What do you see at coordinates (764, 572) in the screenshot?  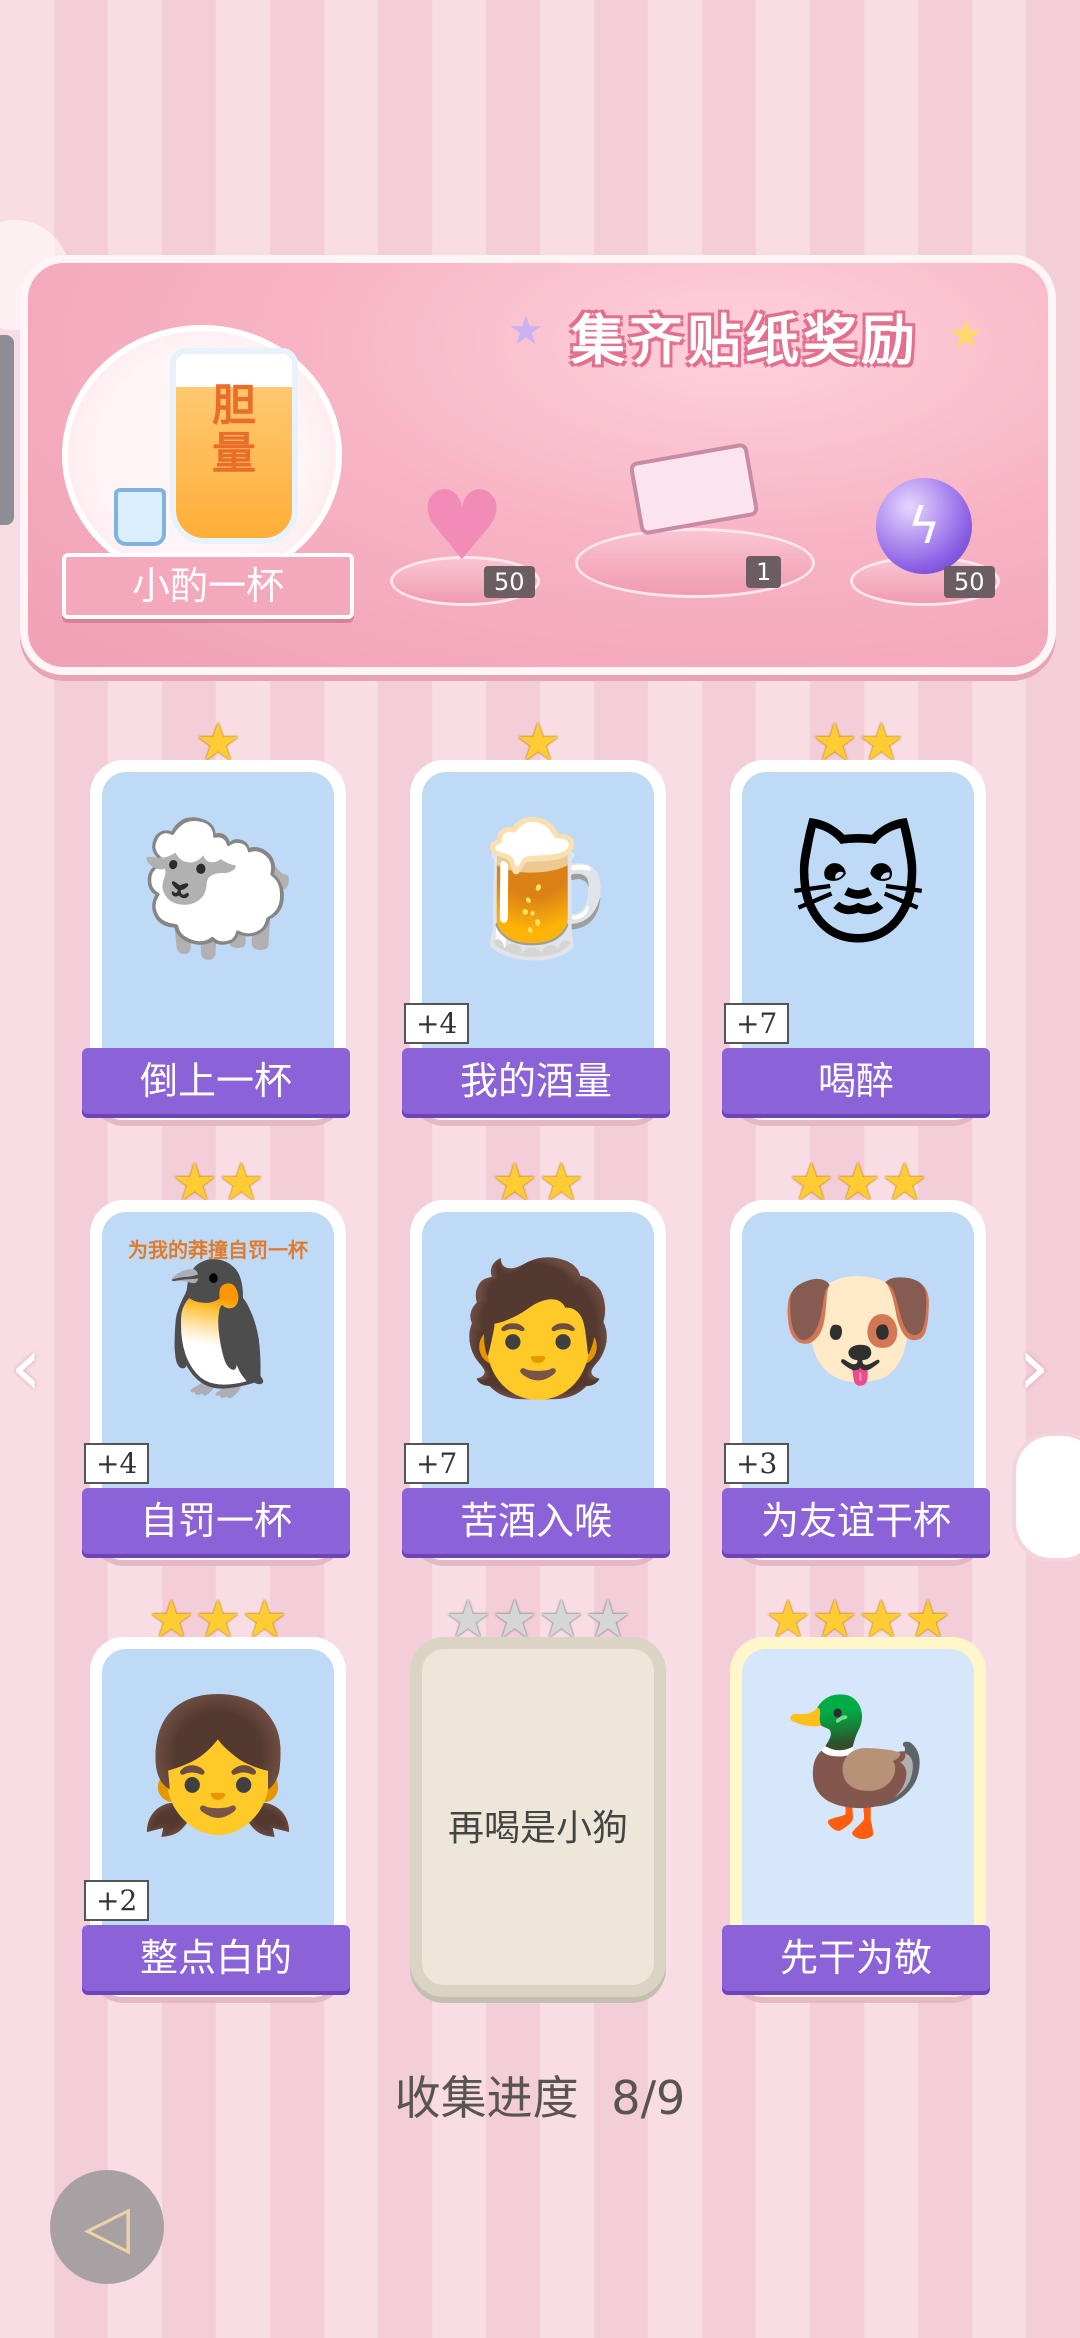 I see `reward-count: 1` at bounding box center [764, 572].